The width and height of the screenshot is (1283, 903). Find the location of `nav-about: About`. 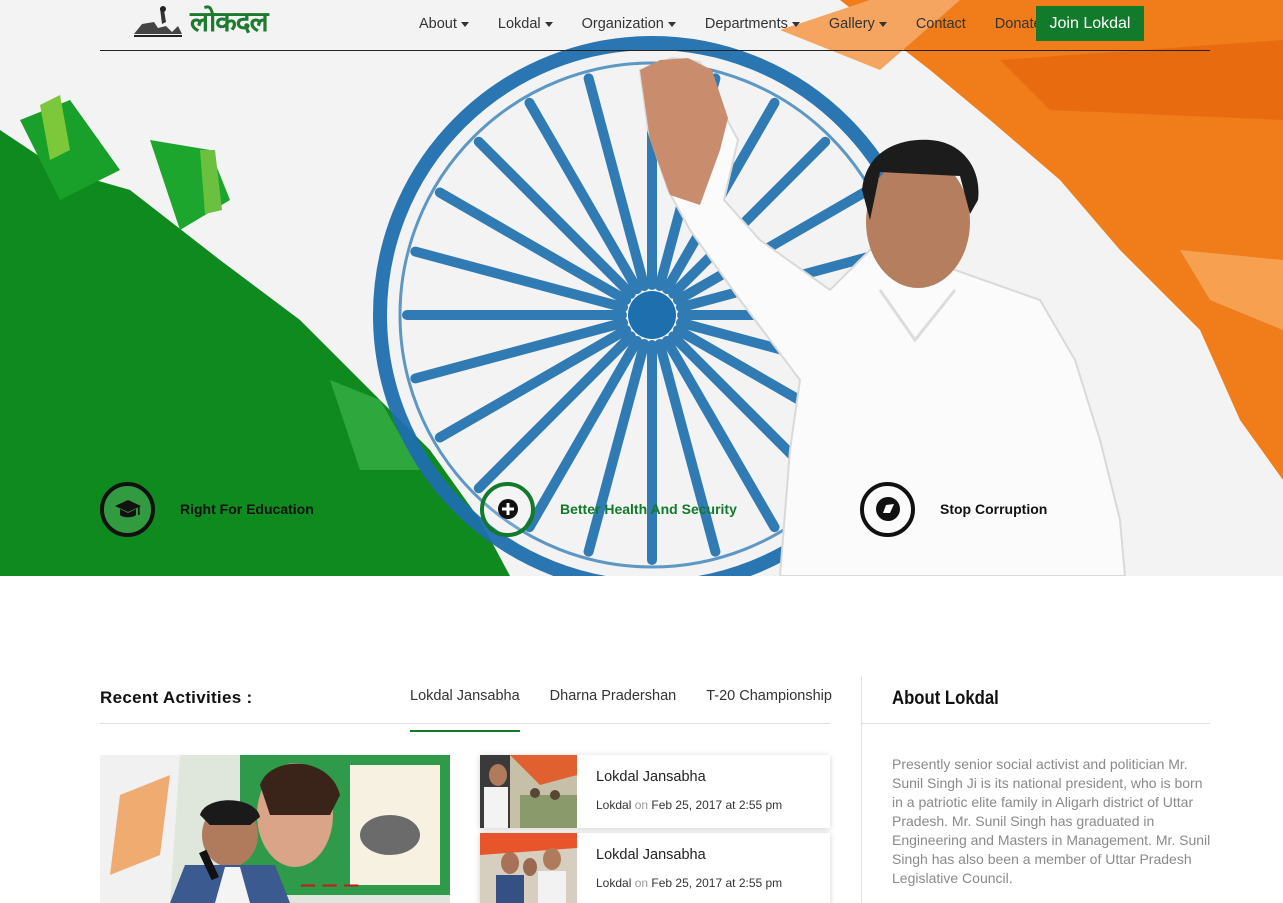

nav-about: About is located at coordinates (444, 24).